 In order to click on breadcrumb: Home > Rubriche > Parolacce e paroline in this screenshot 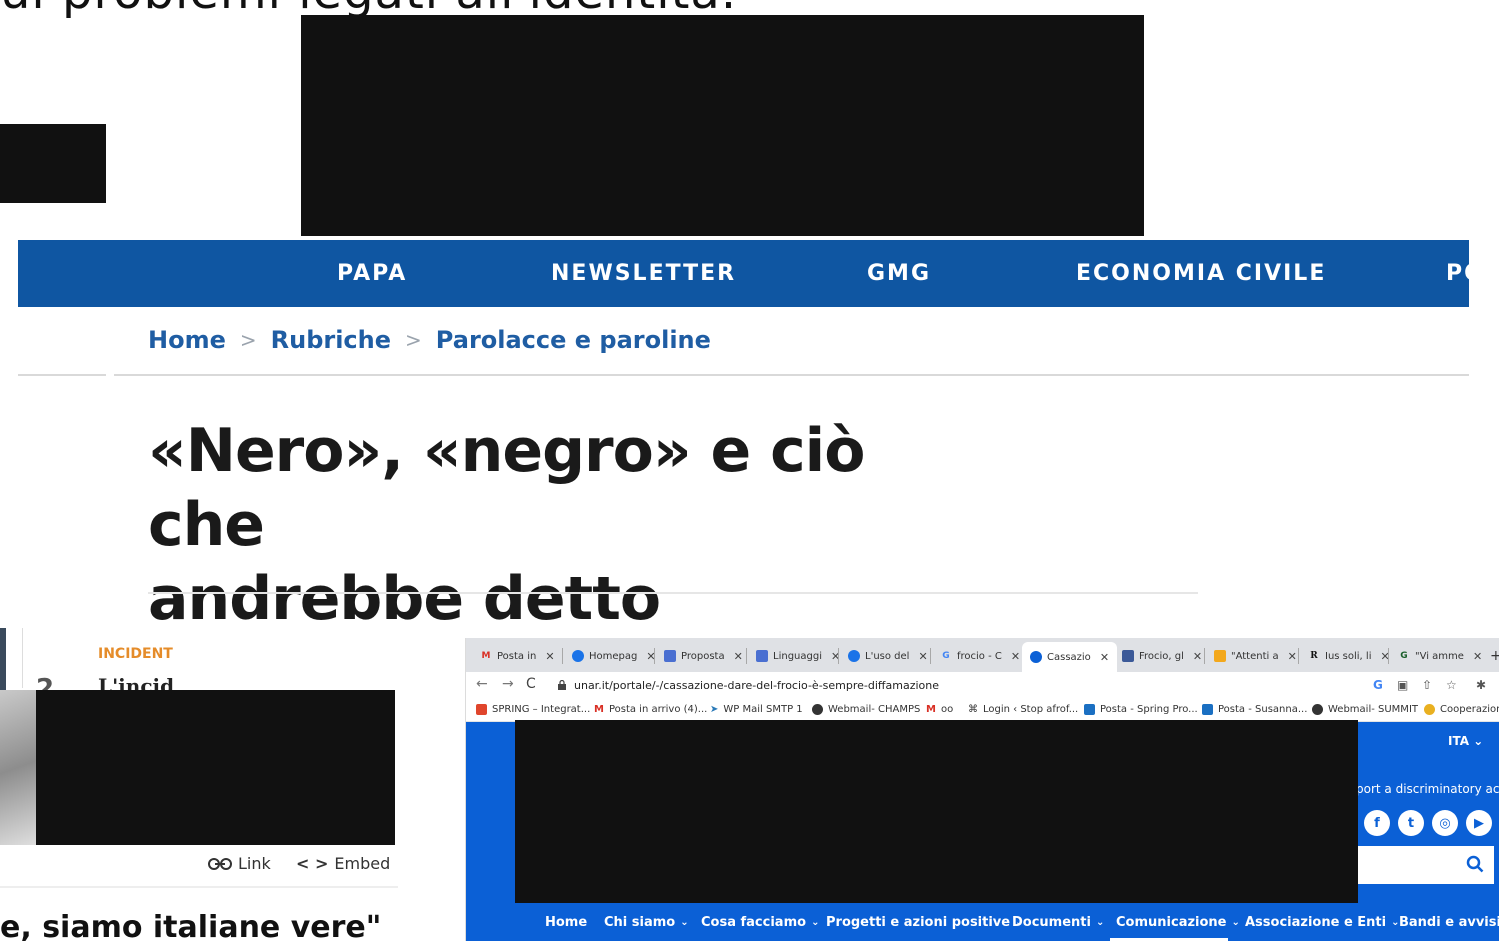, I will do `click(429, 340)`.